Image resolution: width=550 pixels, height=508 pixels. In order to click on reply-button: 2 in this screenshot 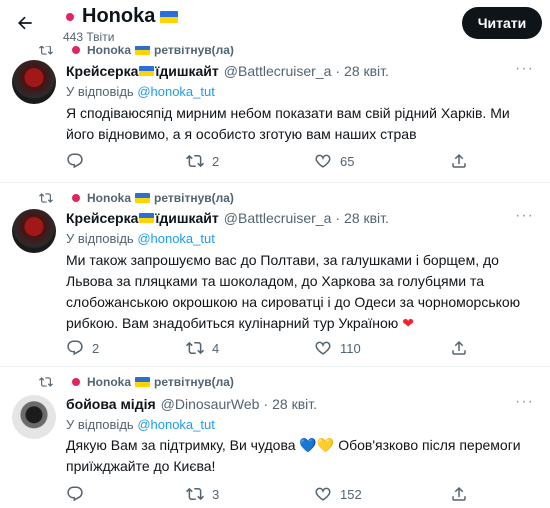, I will do `click(82, 348)`.